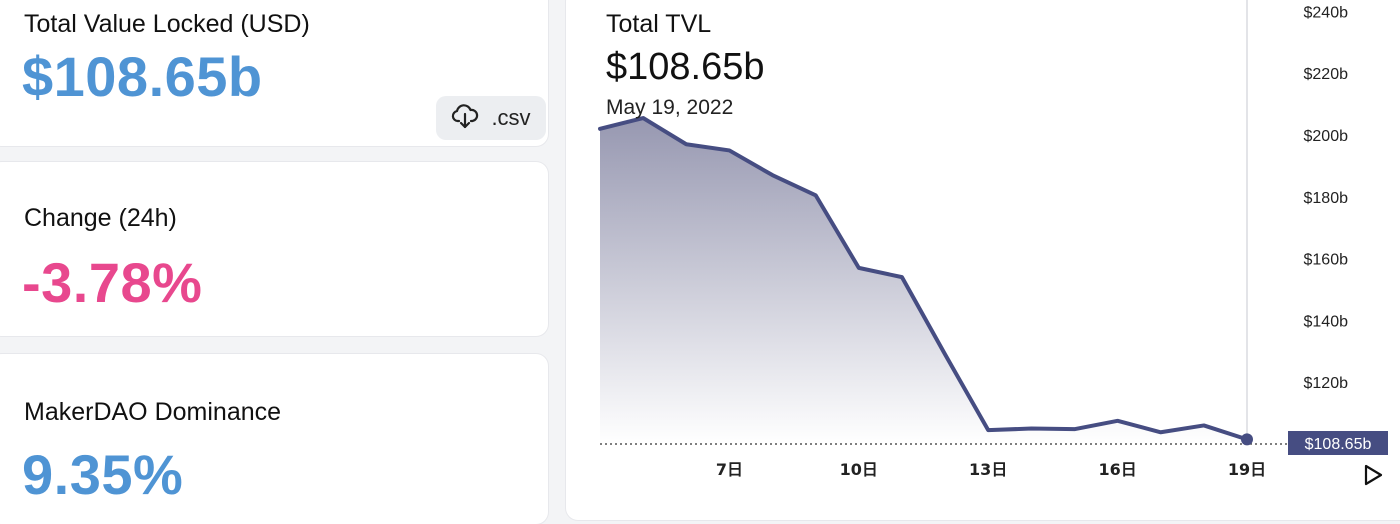  I want to click on x-tick-label: 13日, so click(988, 469).